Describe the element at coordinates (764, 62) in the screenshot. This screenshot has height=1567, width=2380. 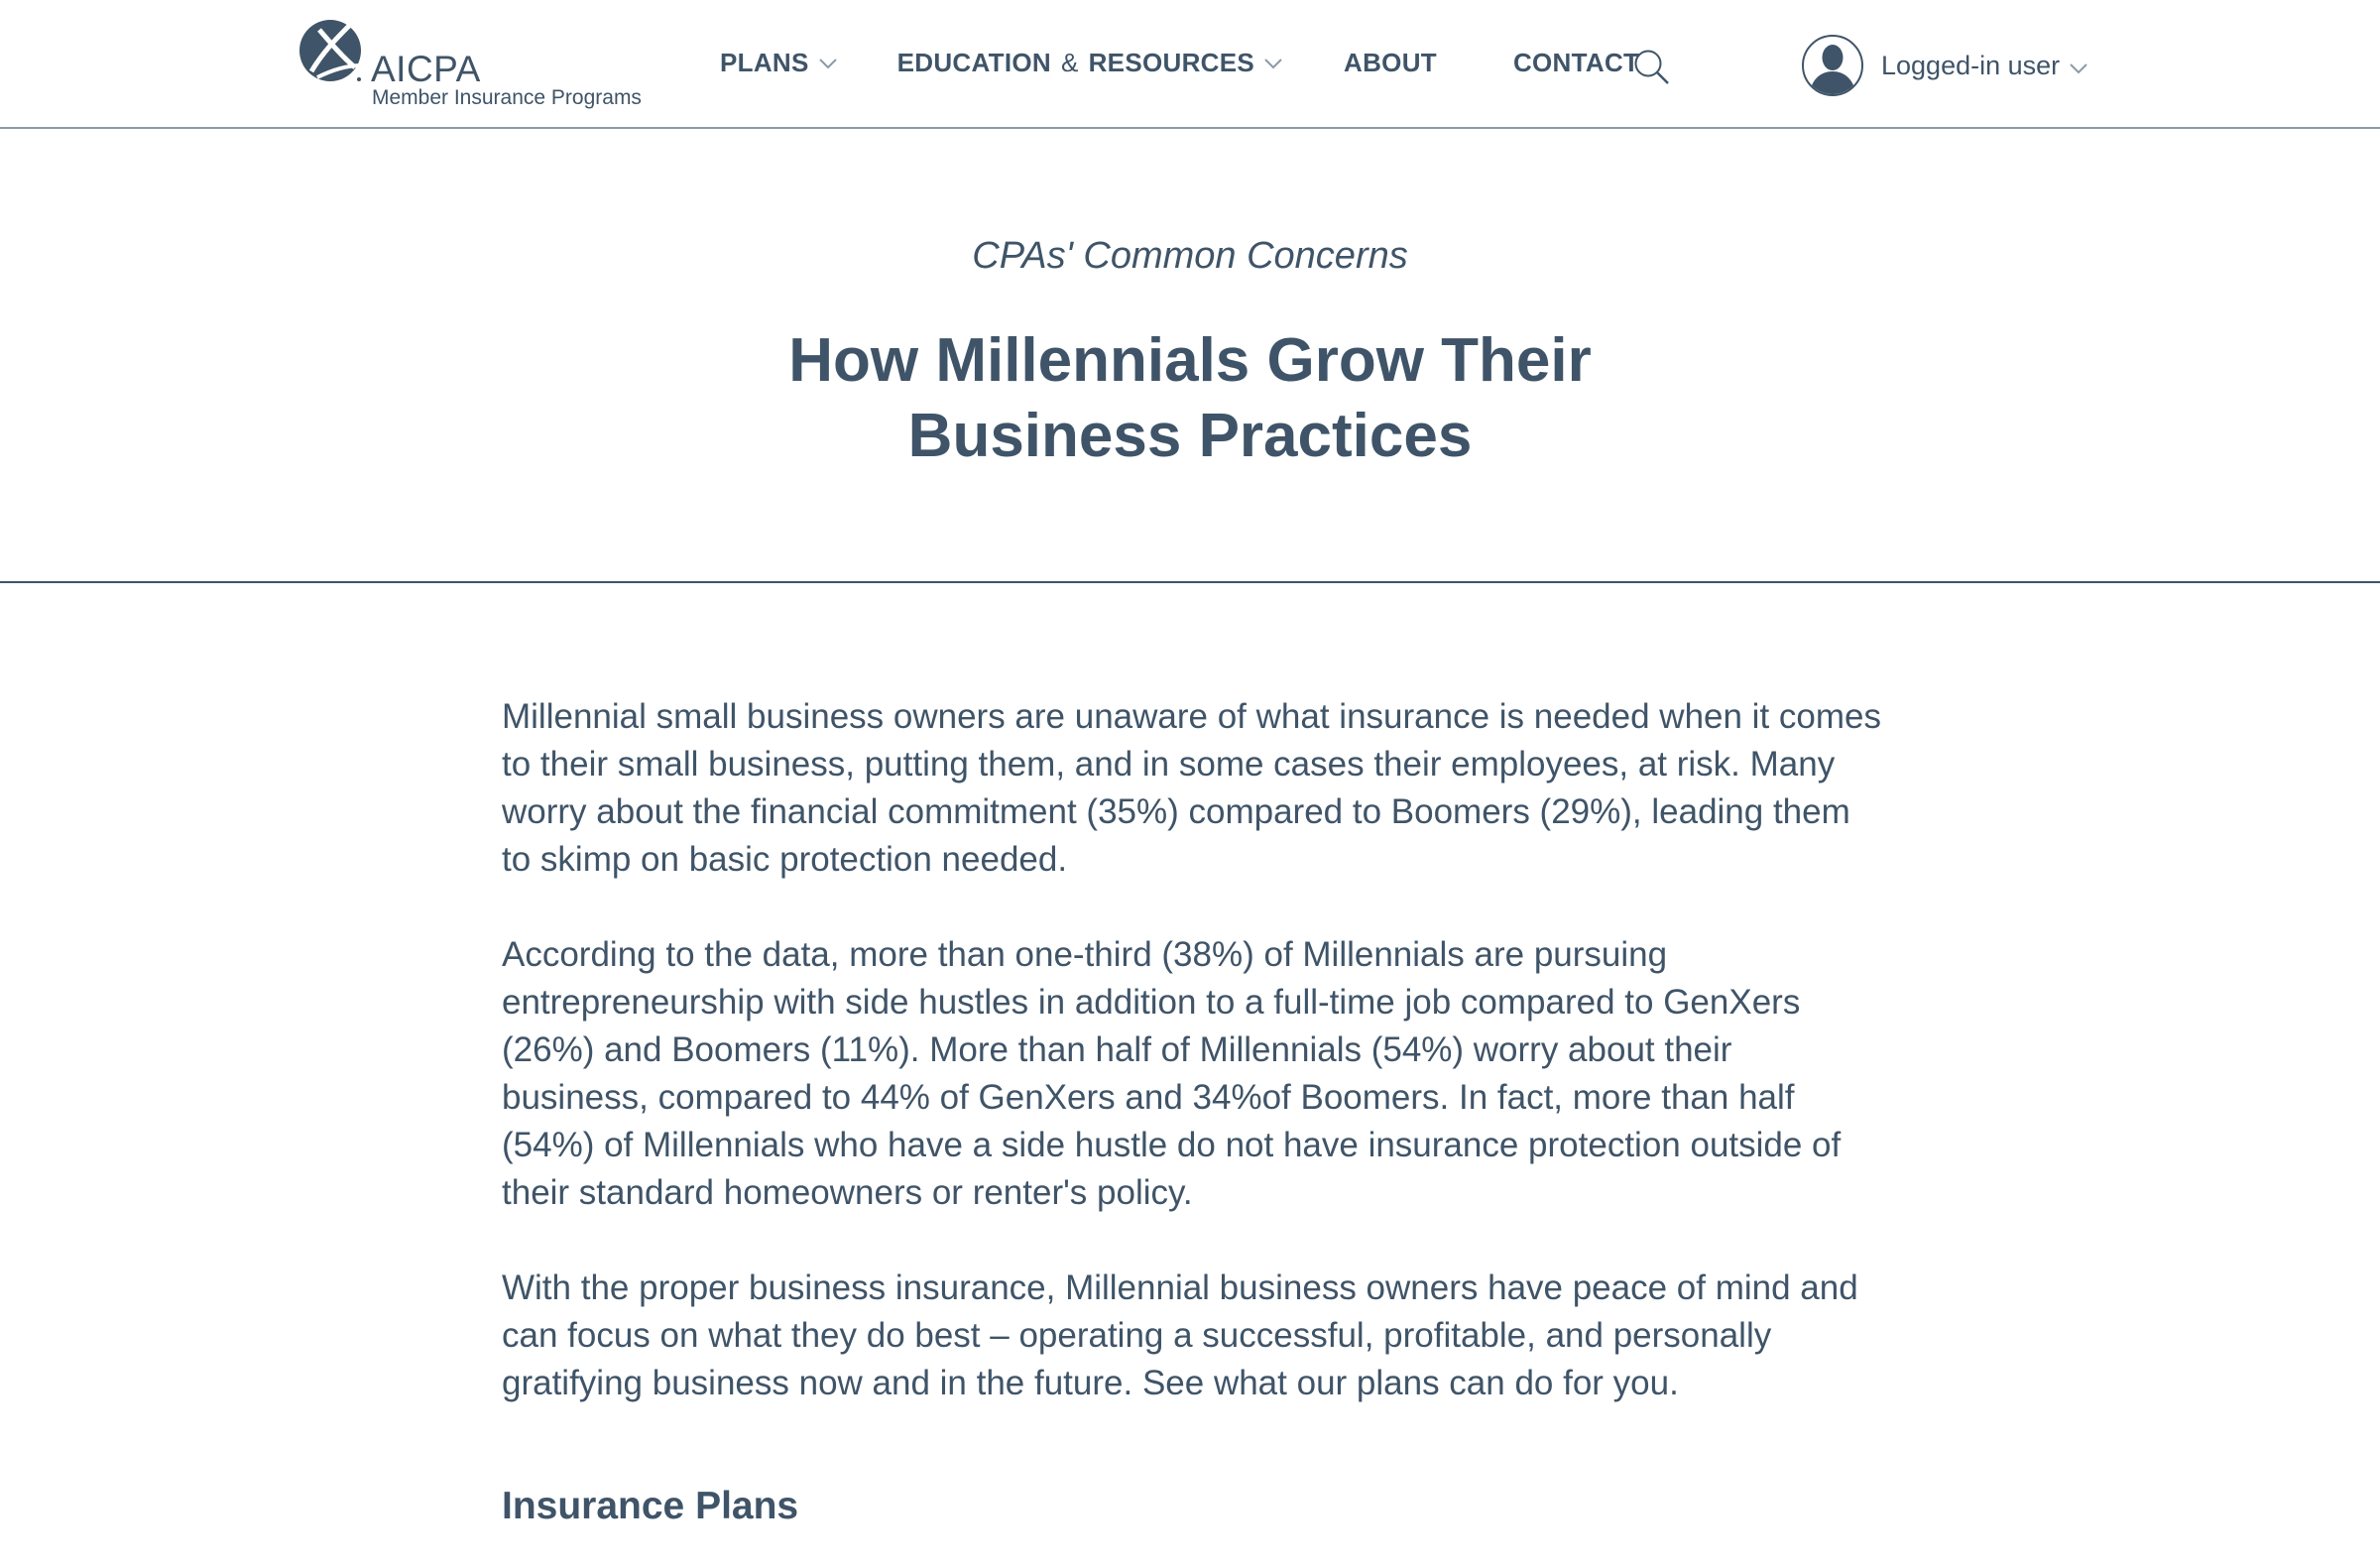
I see `nav-plans-label: PLANS` at that location.